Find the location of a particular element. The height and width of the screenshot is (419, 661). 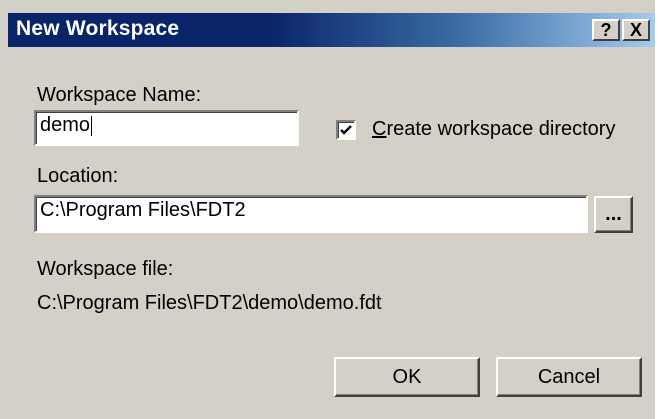

checkmark-icon is located at coordinates (346, 130).